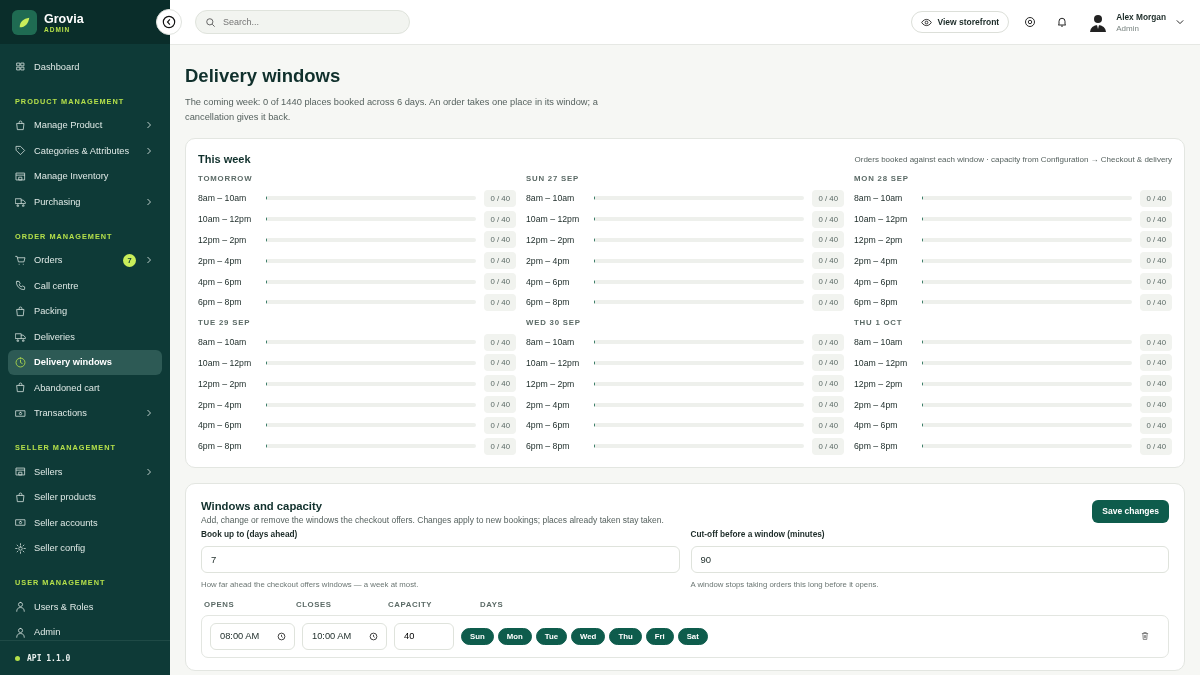 Image resolution: width=1200 pixels, height=675 pixels. I want to click on sidebar-item: Users & Roles, so click(85, 606).